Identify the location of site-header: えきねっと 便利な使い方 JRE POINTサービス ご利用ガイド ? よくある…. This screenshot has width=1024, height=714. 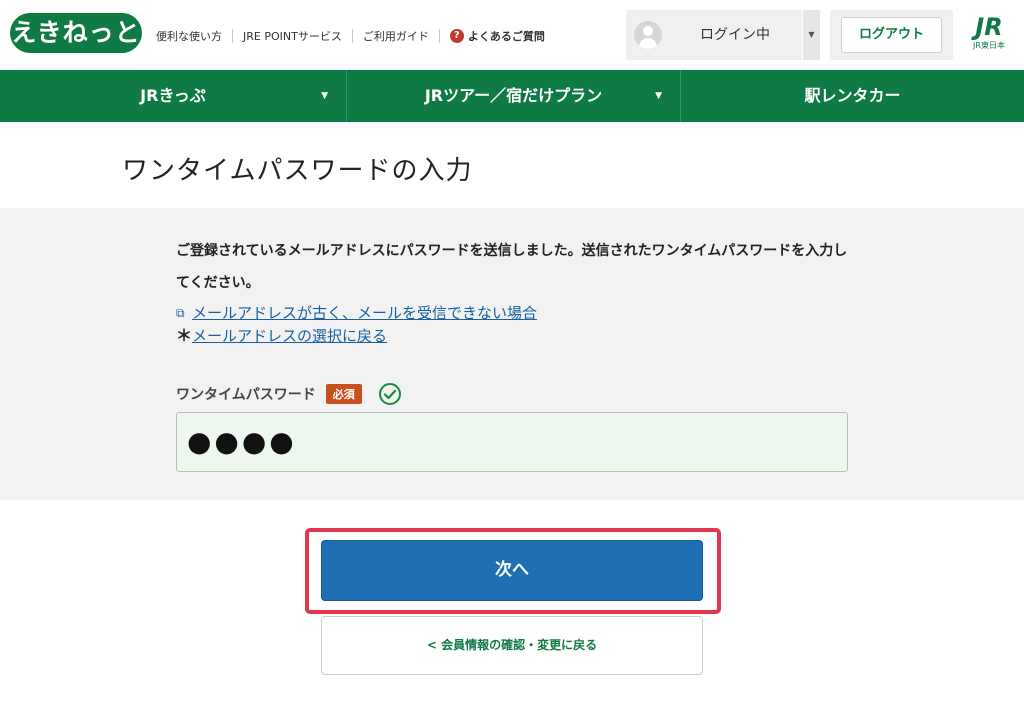
(512, 35).